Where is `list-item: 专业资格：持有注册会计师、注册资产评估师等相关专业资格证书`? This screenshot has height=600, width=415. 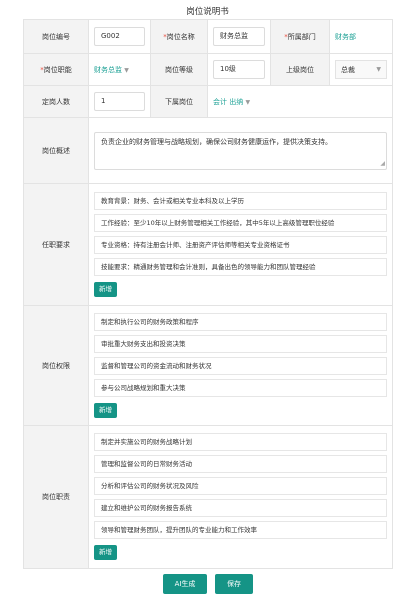
list-item: 专业资格：持有注册会计师、注册资产评估师等相关专业资格证书 is located at coordinates (240, 244).